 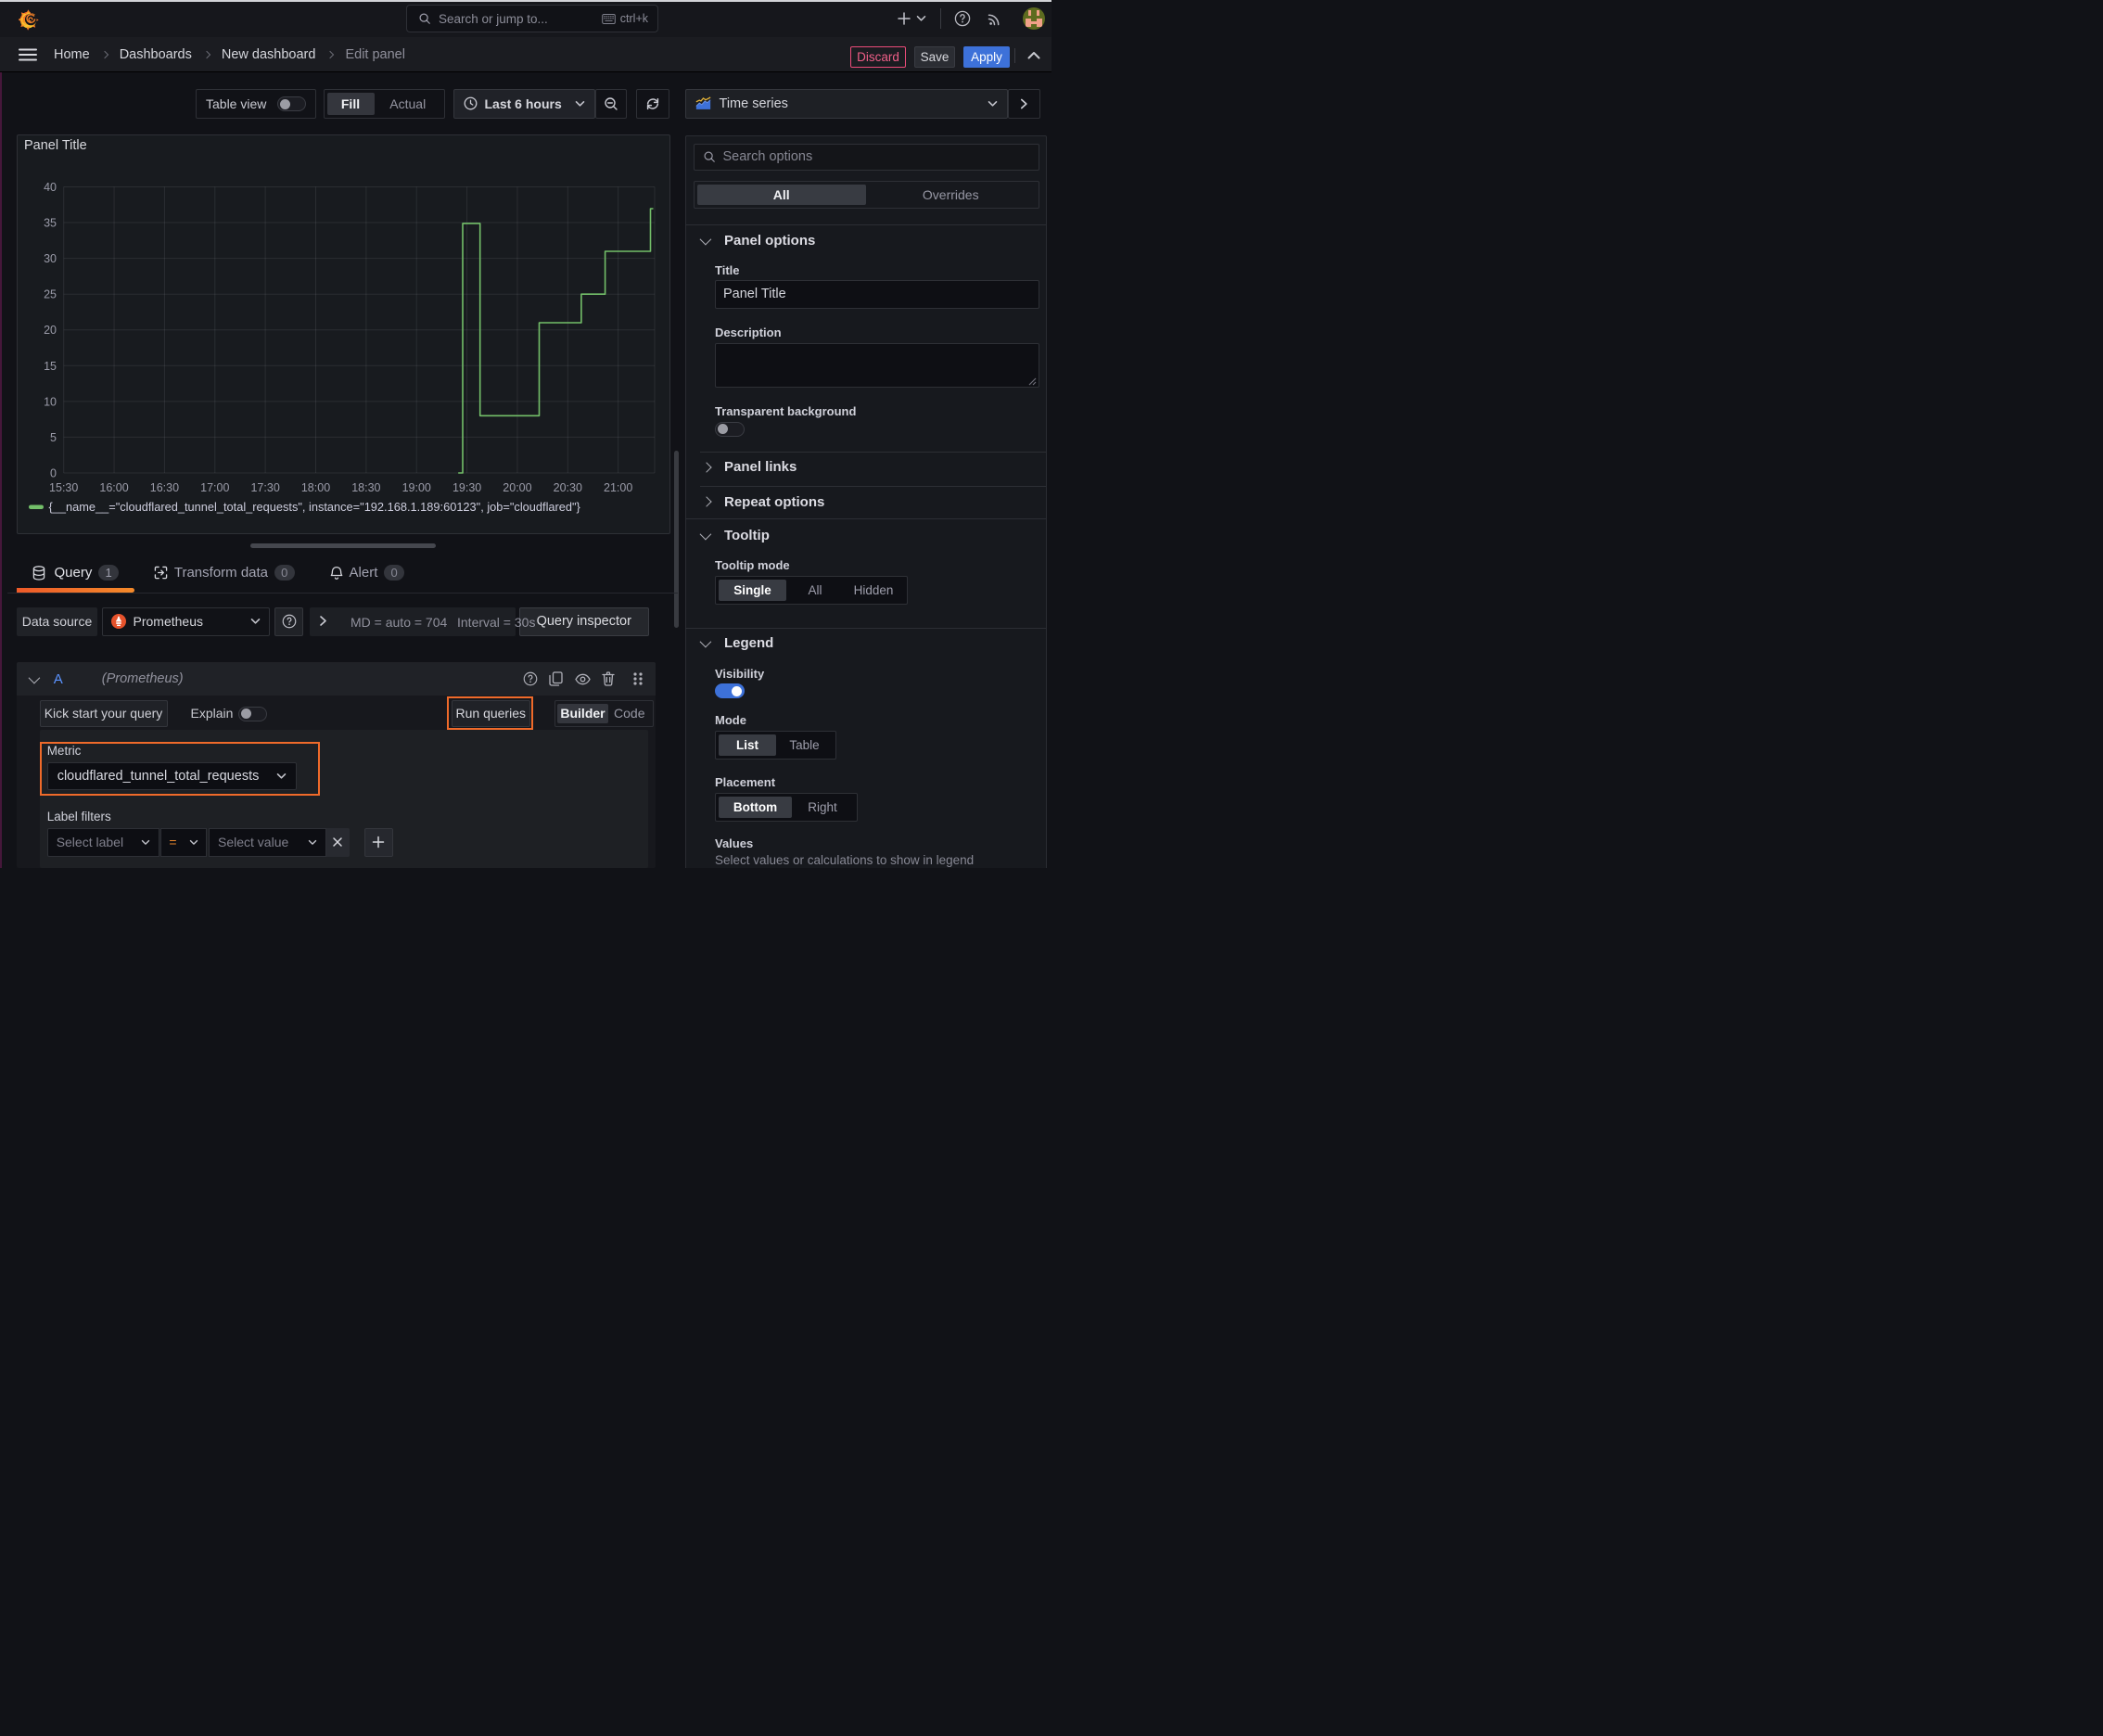 What do you see at coordinates (264, 488) in the screenshot?
I see `svg-text: 17:30` at bounding box center [264, 488].